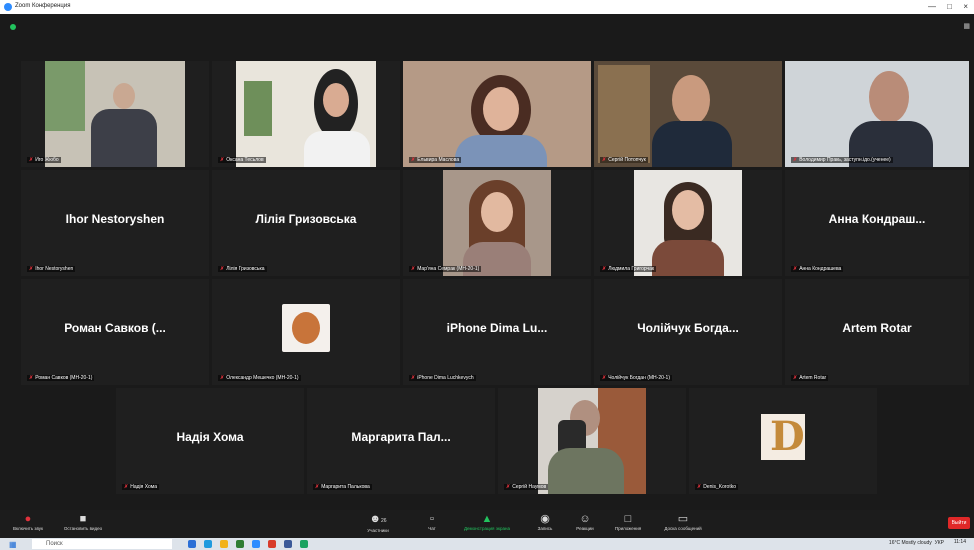 Image resolution: width=974 pixels, height=550 pixels. What do you see at coordinates (960, 542) in the screenshot?
I see `taskbar-clock: 11:14` at bounding box center [960, 542].